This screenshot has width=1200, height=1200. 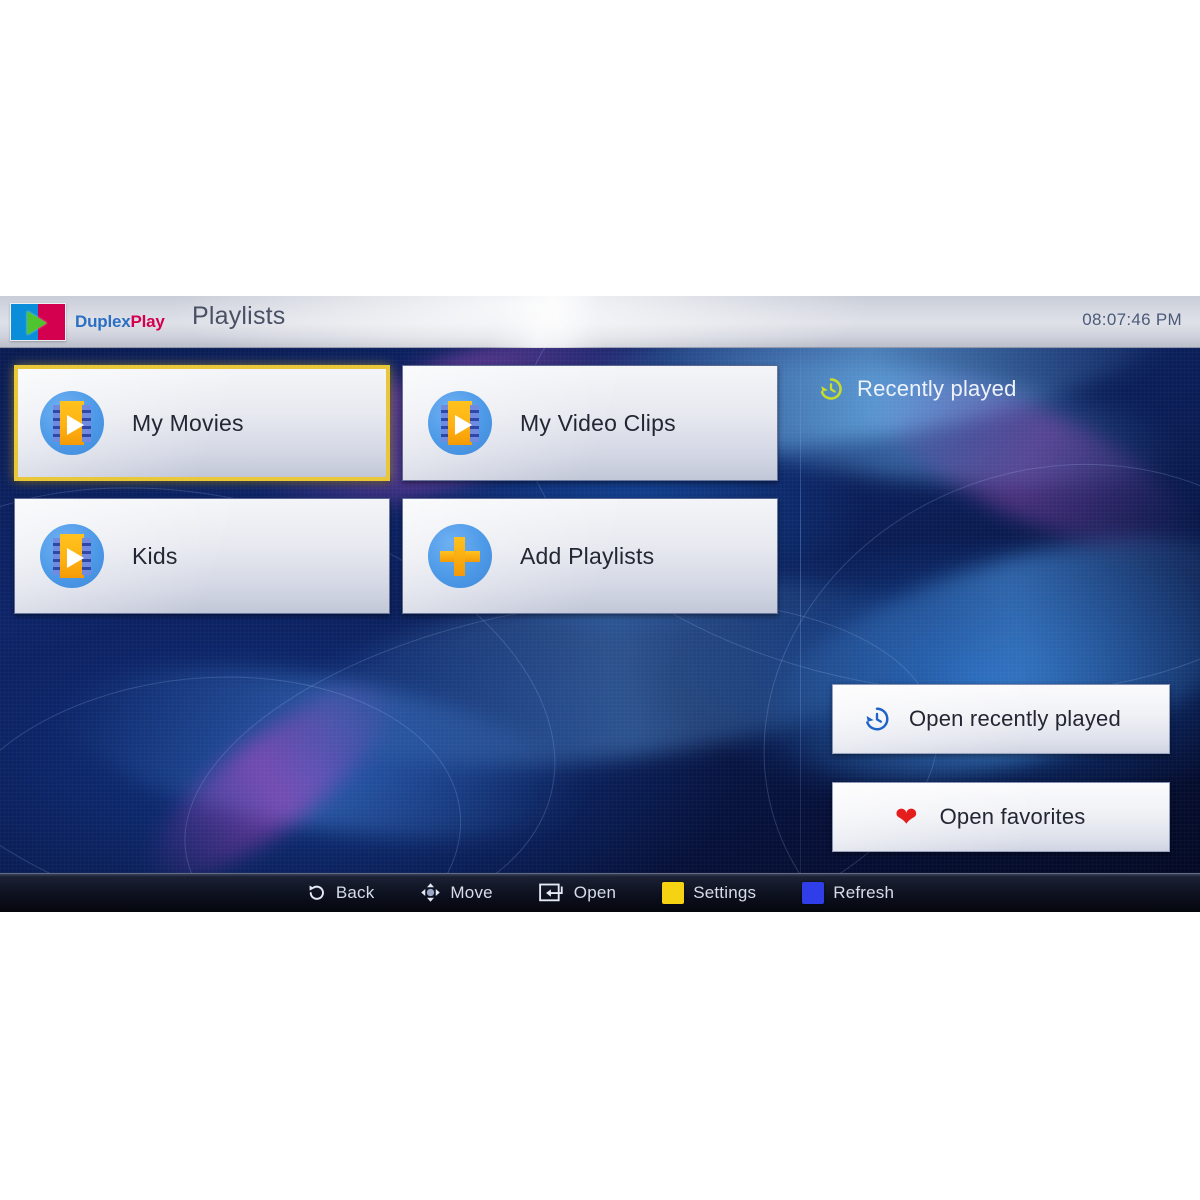 I want to click on recently-played-header: Recently played, so click(x=917, y=389).